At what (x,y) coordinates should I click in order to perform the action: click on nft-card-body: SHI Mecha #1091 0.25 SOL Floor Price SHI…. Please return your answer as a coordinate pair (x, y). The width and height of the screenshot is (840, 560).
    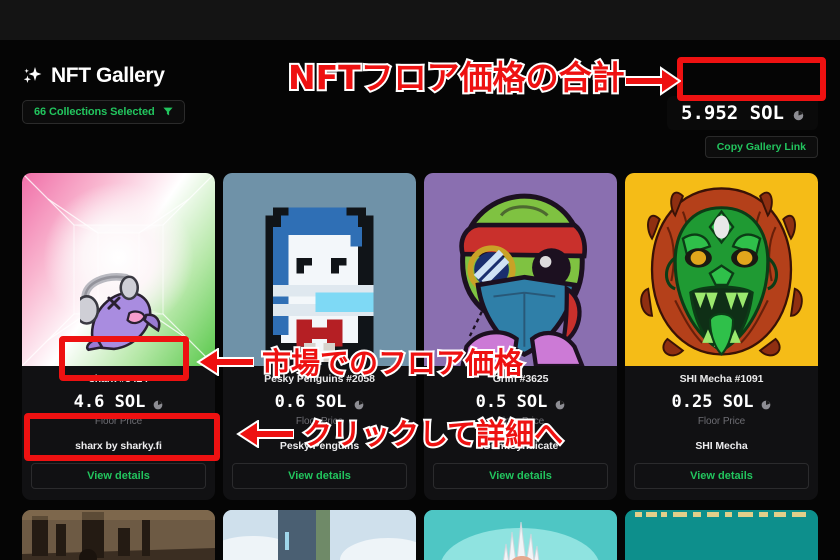
    Looking at the image, I should click on (721, 433).